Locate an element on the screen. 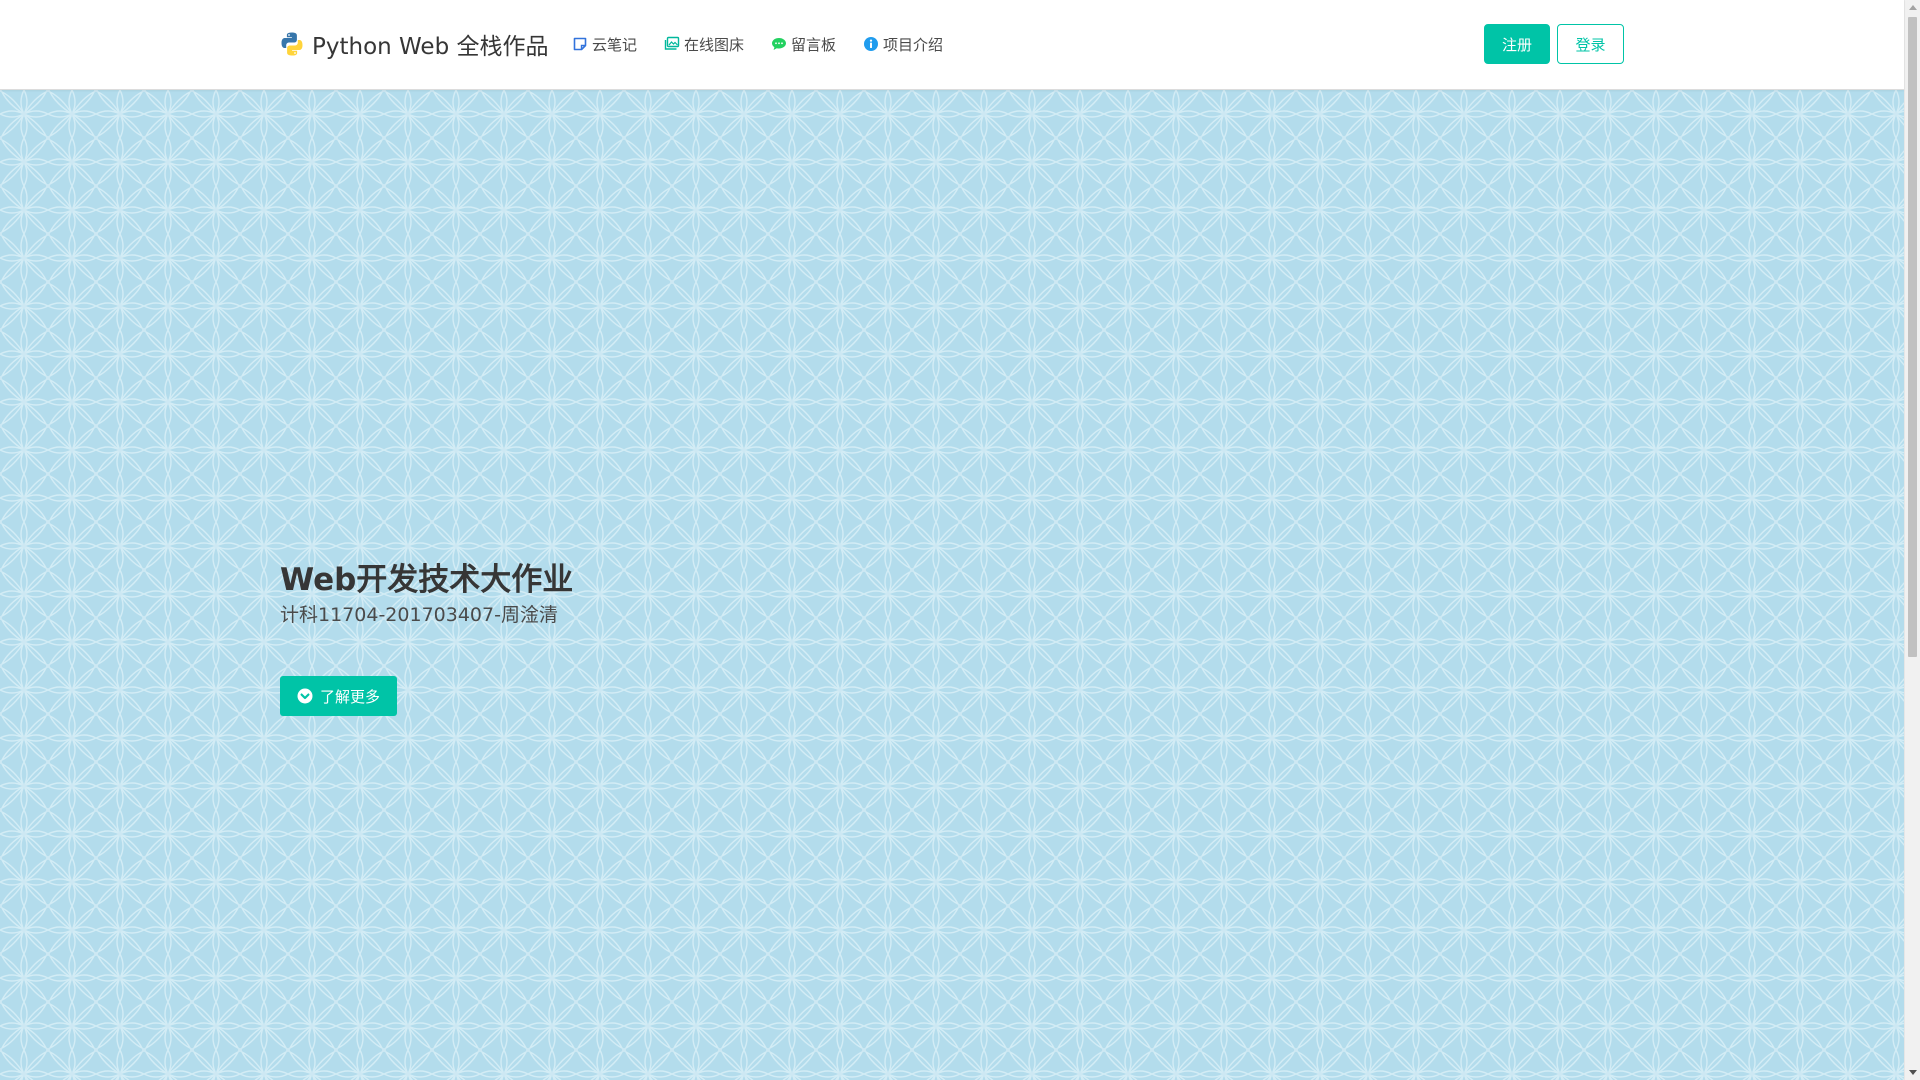 The width and height of the screenshot is (1920, 1080). learn-more-button: 了解更多 is located at coordinates (338, 696).